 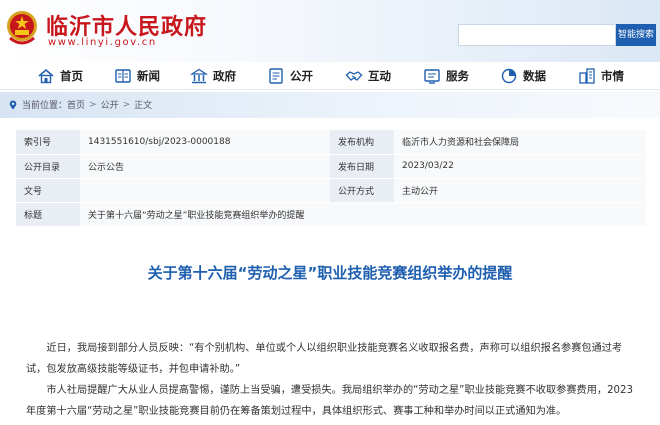 What do you see at coordinates (330, 273) in the screenshot?
I see `article-title: 关于第十六届“劳动之星”职业技能竞赛组织举办的提醒` at bounding box center [330, 273].